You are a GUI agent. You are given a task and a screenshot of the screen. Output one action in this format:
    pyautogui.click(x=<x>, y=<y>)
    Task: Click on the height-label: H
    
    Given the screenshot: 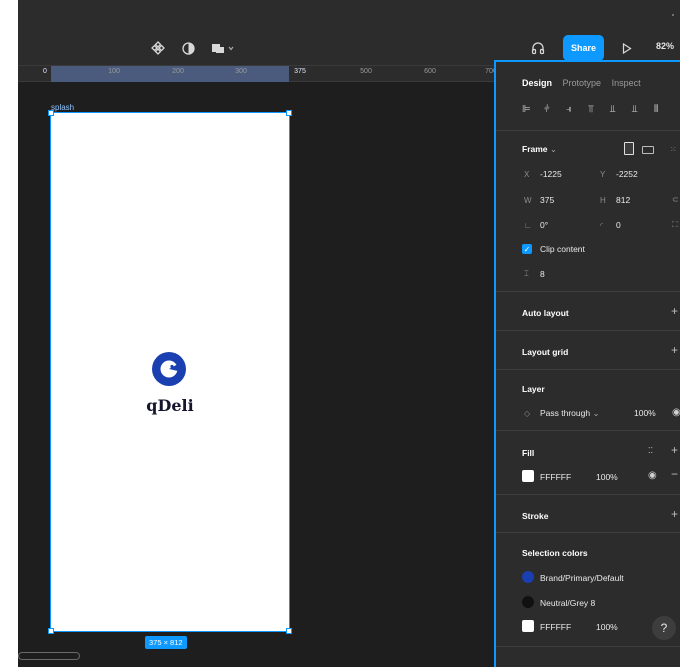 What is the action you would take?
    pyautogui.click(x=603, y=200)
    